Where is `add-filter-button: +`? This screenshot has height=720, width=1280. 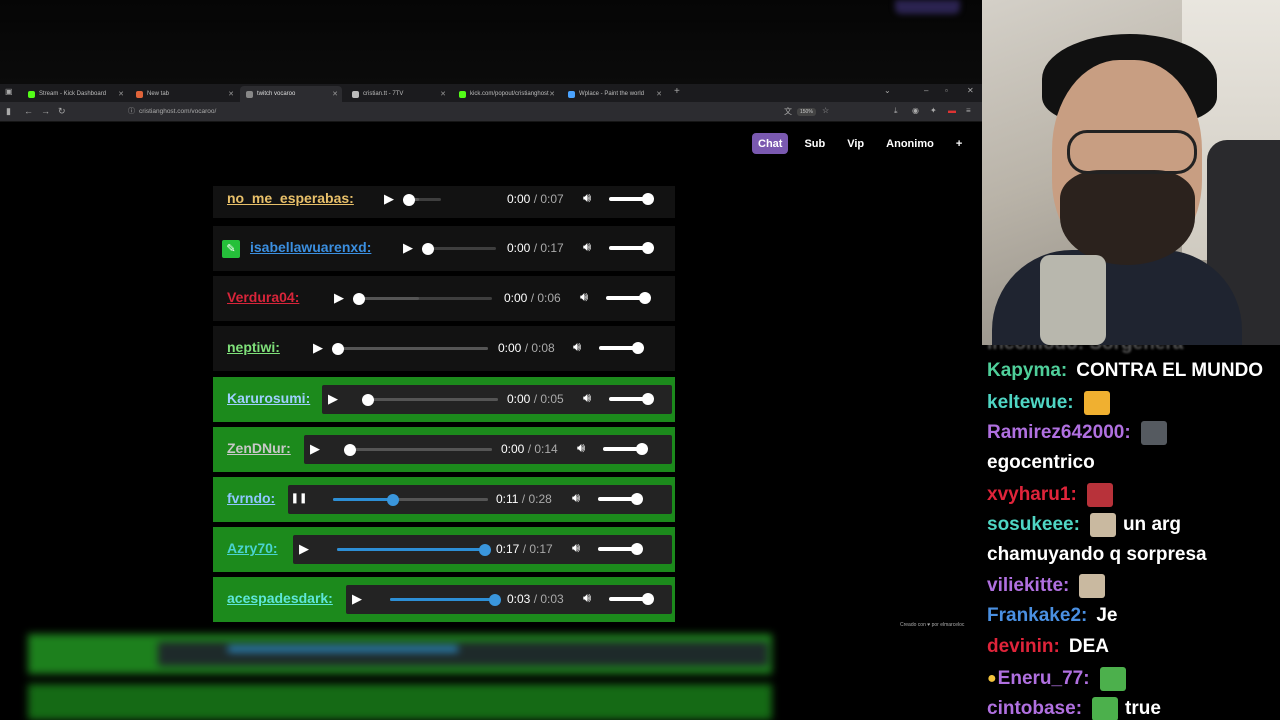
add-filter-button: + is located at coordinates (959, 143).